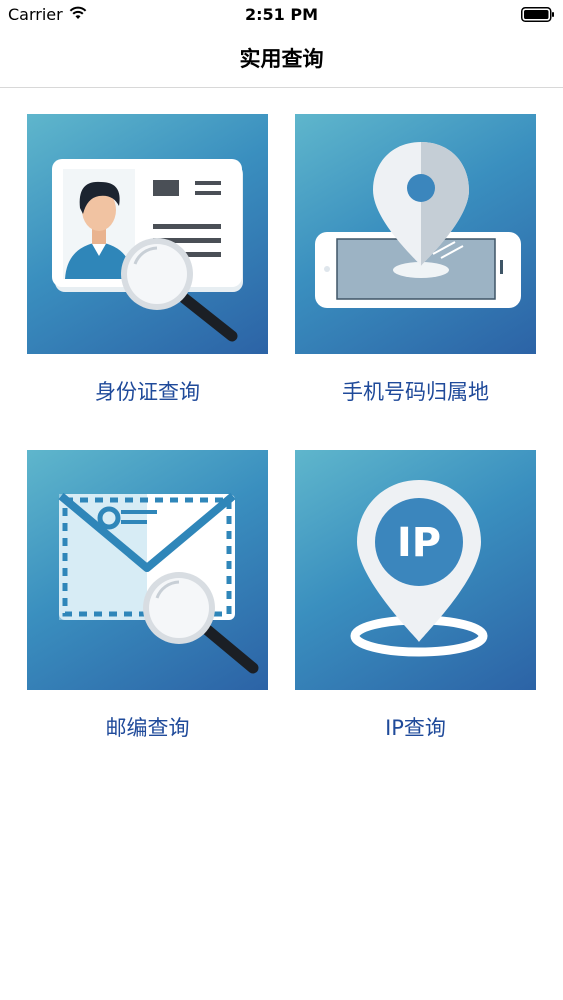 The image size is (563, 1000). I want to click on status-bar: Carrier 2:51 PM, so click(281, 15).